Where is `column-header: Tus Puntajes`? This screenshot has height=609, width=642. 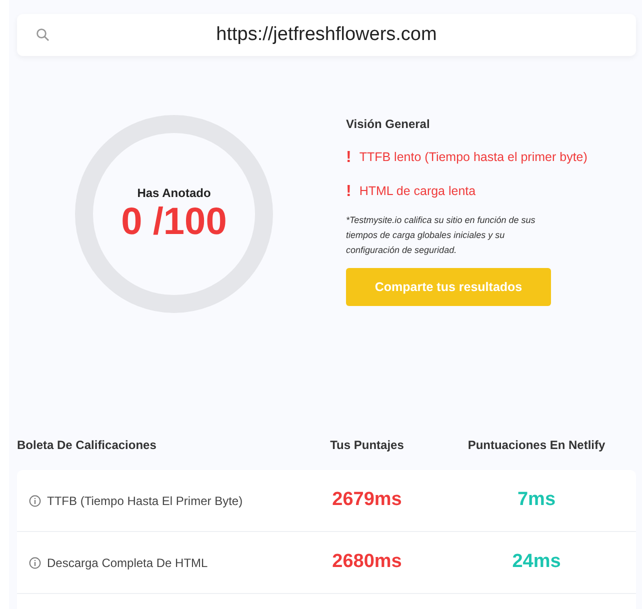
column-header: Tus Puntajes is located at coordinates (367, 445).